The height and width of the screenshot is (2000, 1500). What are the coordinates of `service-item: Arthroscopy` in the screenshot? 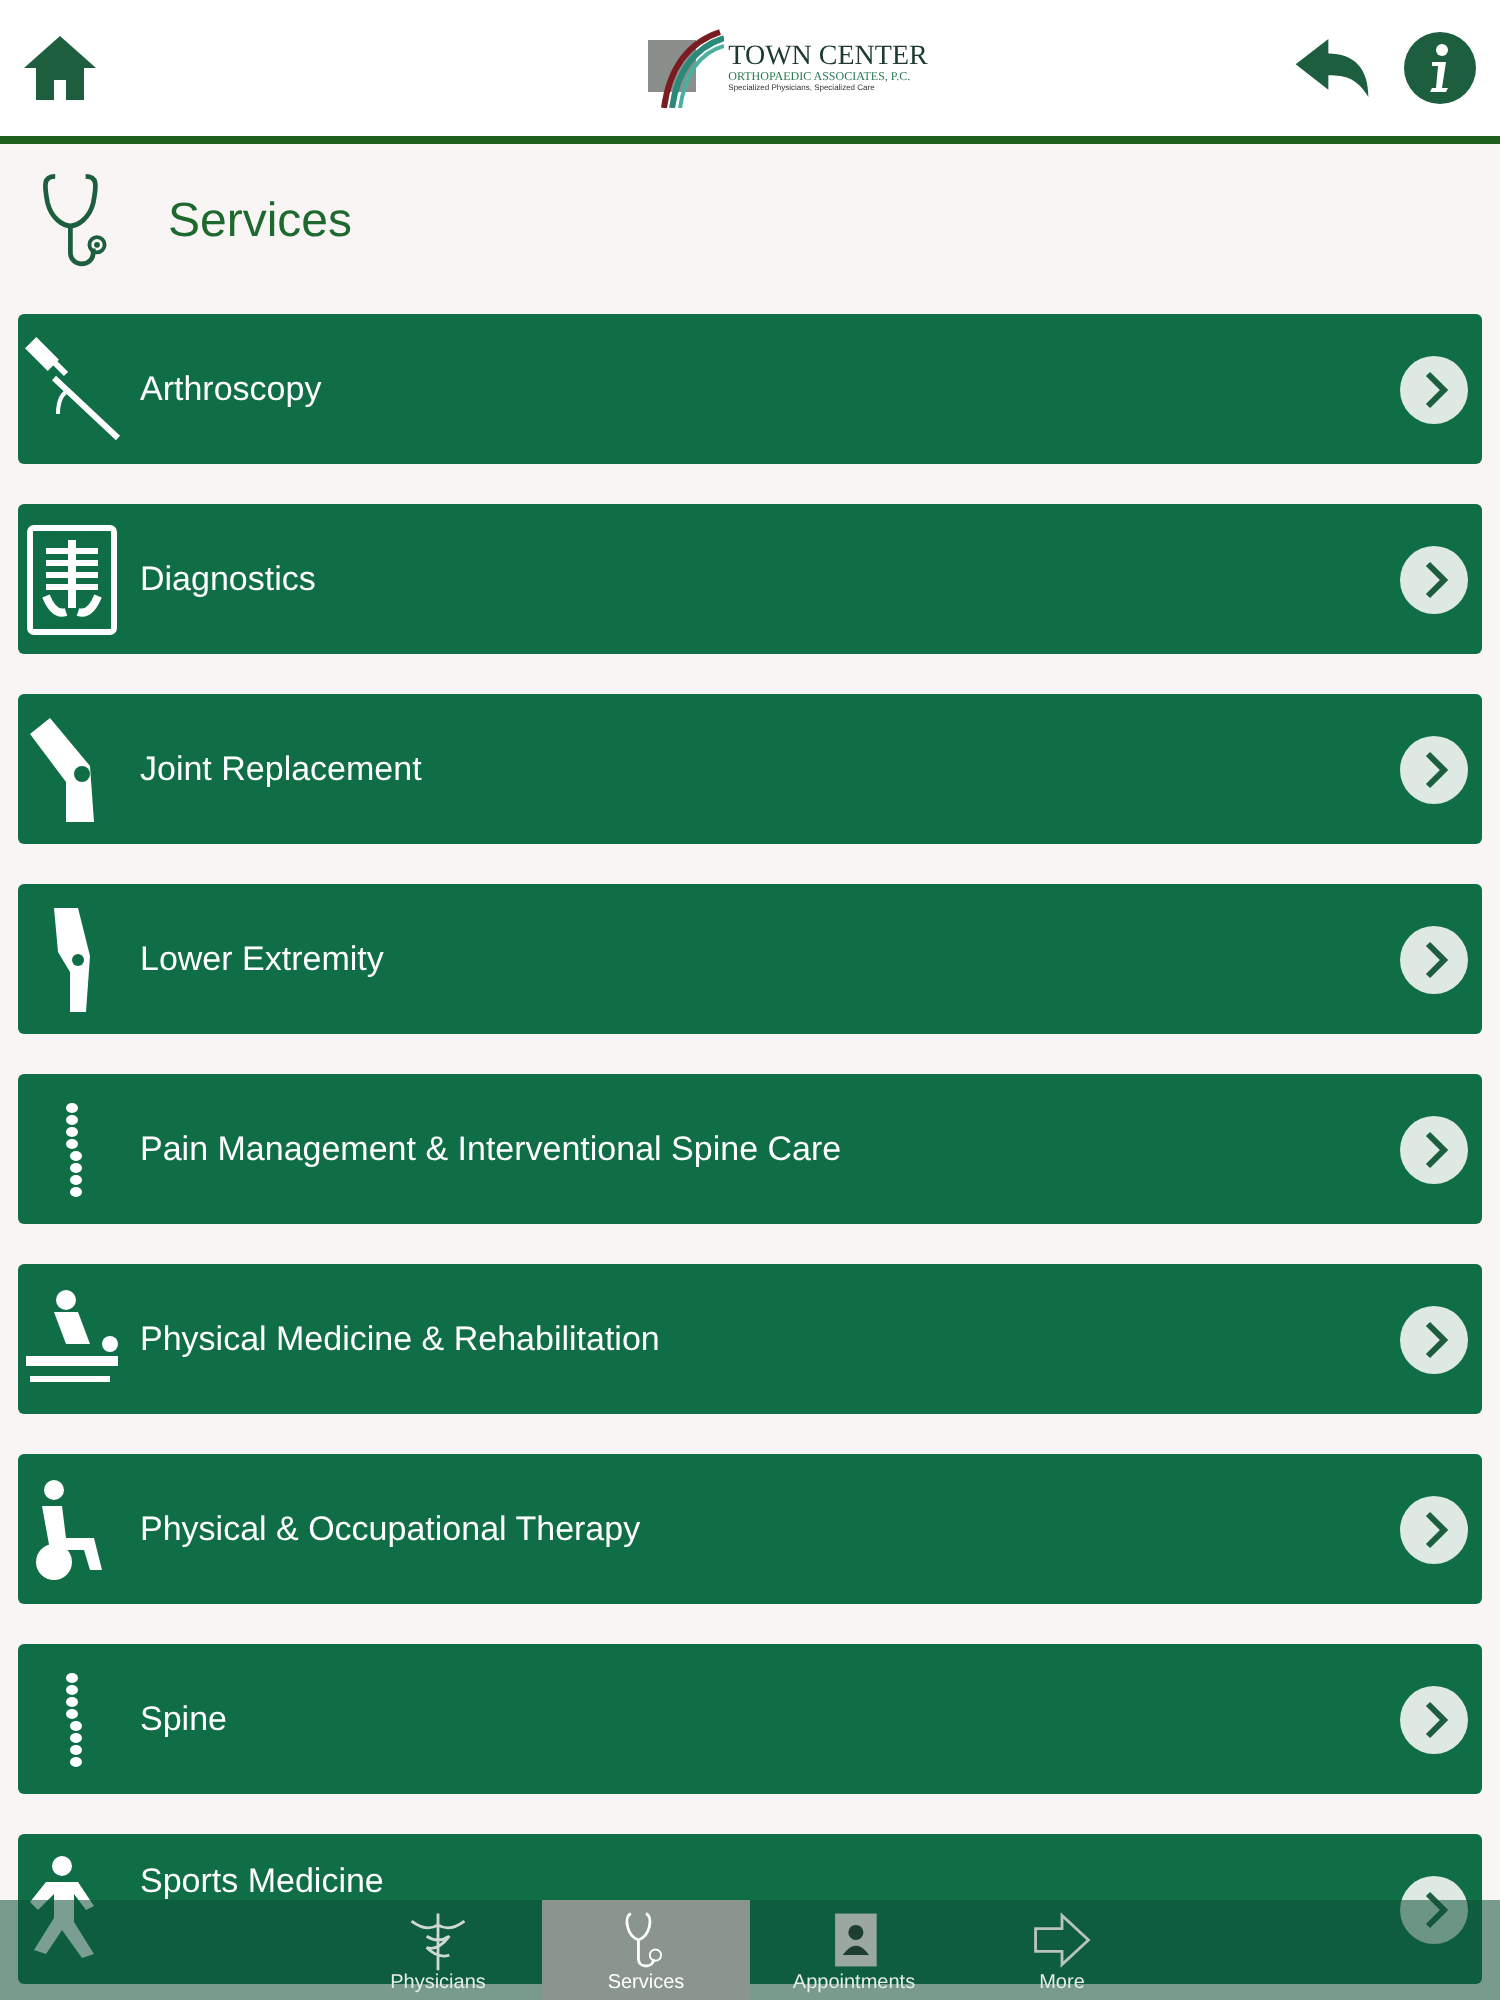 It's located at (750, 389).